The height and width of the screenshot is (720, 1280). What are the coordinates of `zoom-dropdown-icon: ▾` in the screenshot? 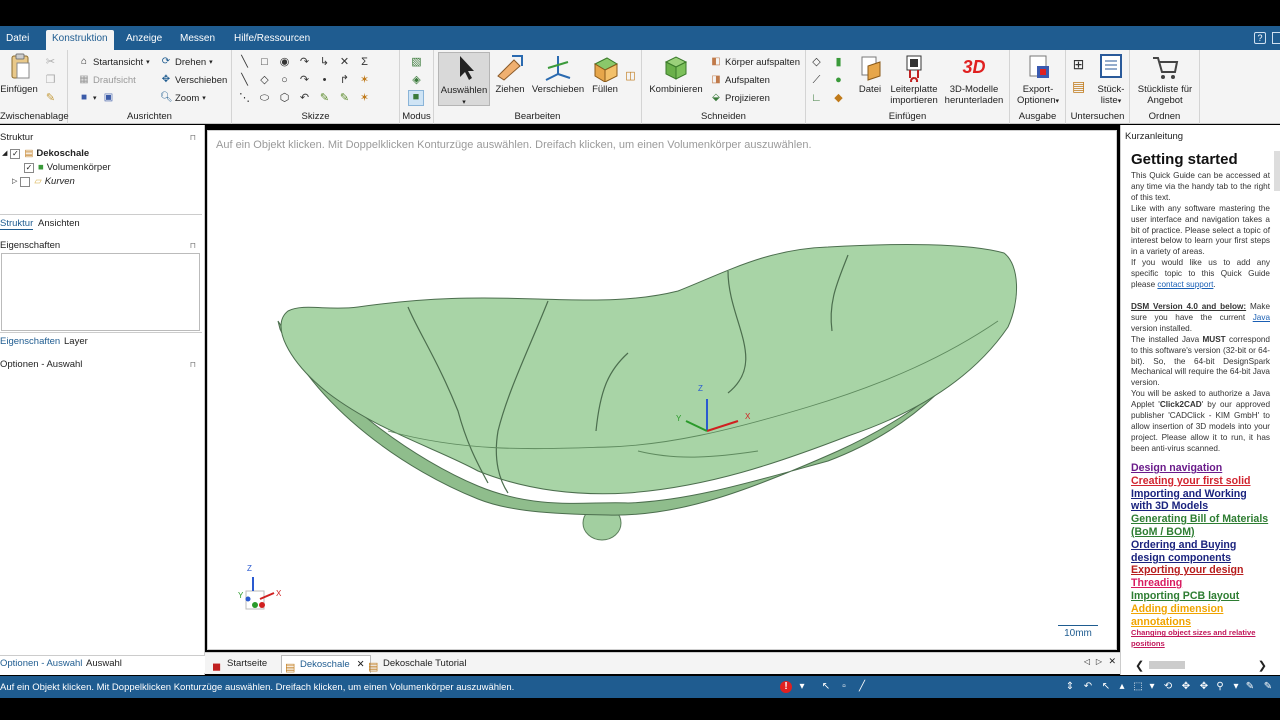 It's located at (1236, 687).